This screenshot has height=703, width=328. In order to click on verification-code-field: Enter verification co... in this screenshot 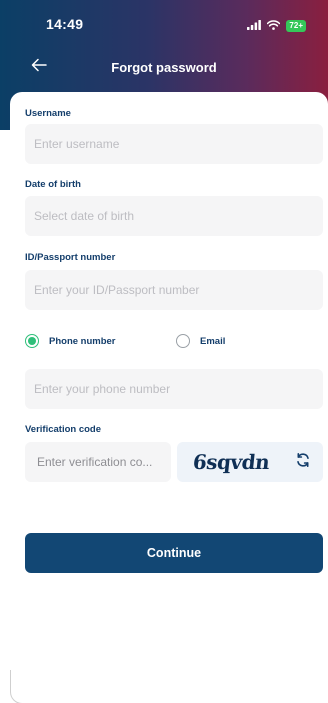, I will do `click(98, 462)`.